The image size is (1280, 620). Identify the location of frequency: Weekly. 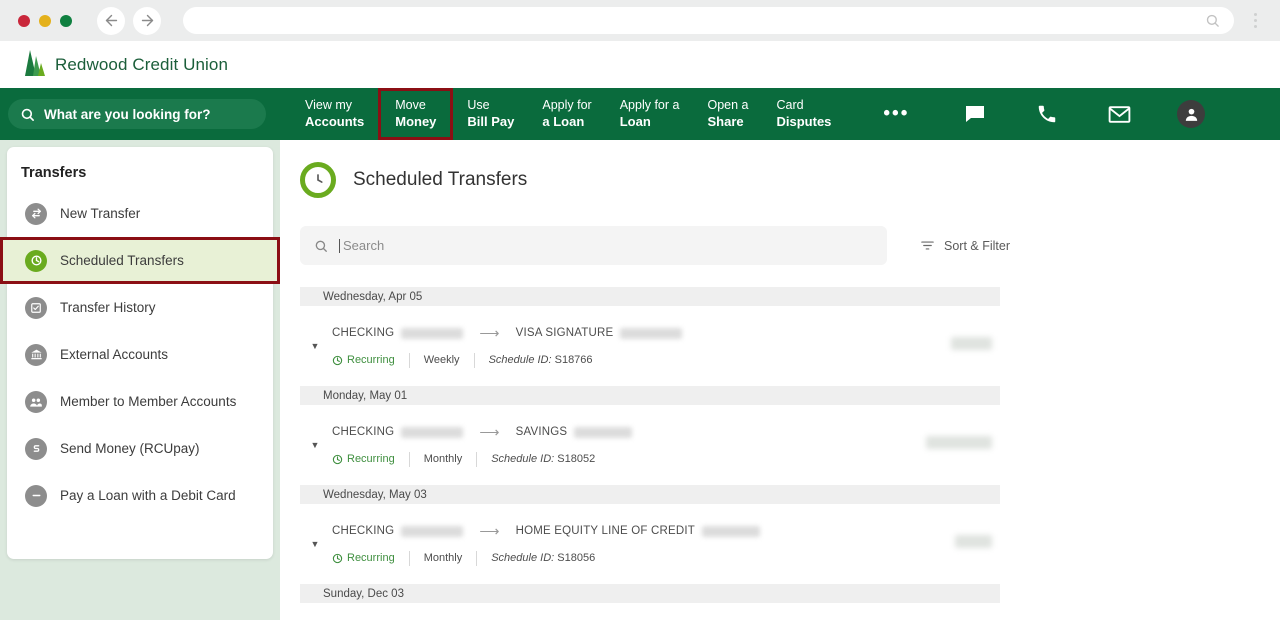
(441, 360).